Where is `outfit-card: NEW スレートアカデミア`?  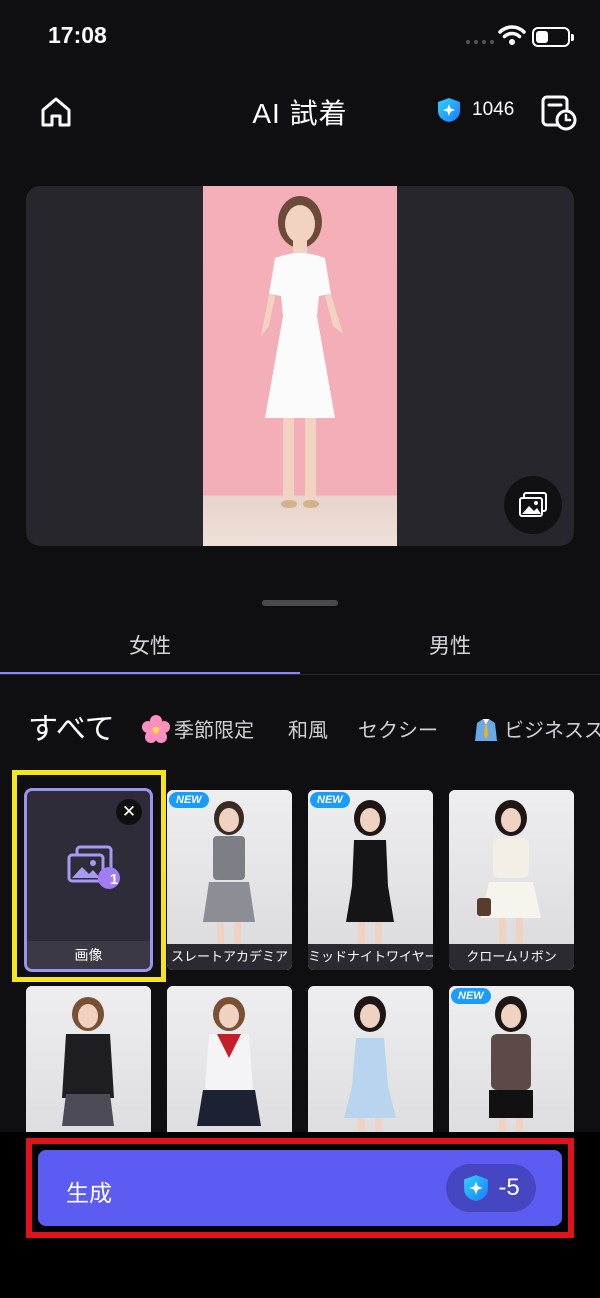 outfit-card: NEW スレートアカデミア is located at coordinates (229, 880).